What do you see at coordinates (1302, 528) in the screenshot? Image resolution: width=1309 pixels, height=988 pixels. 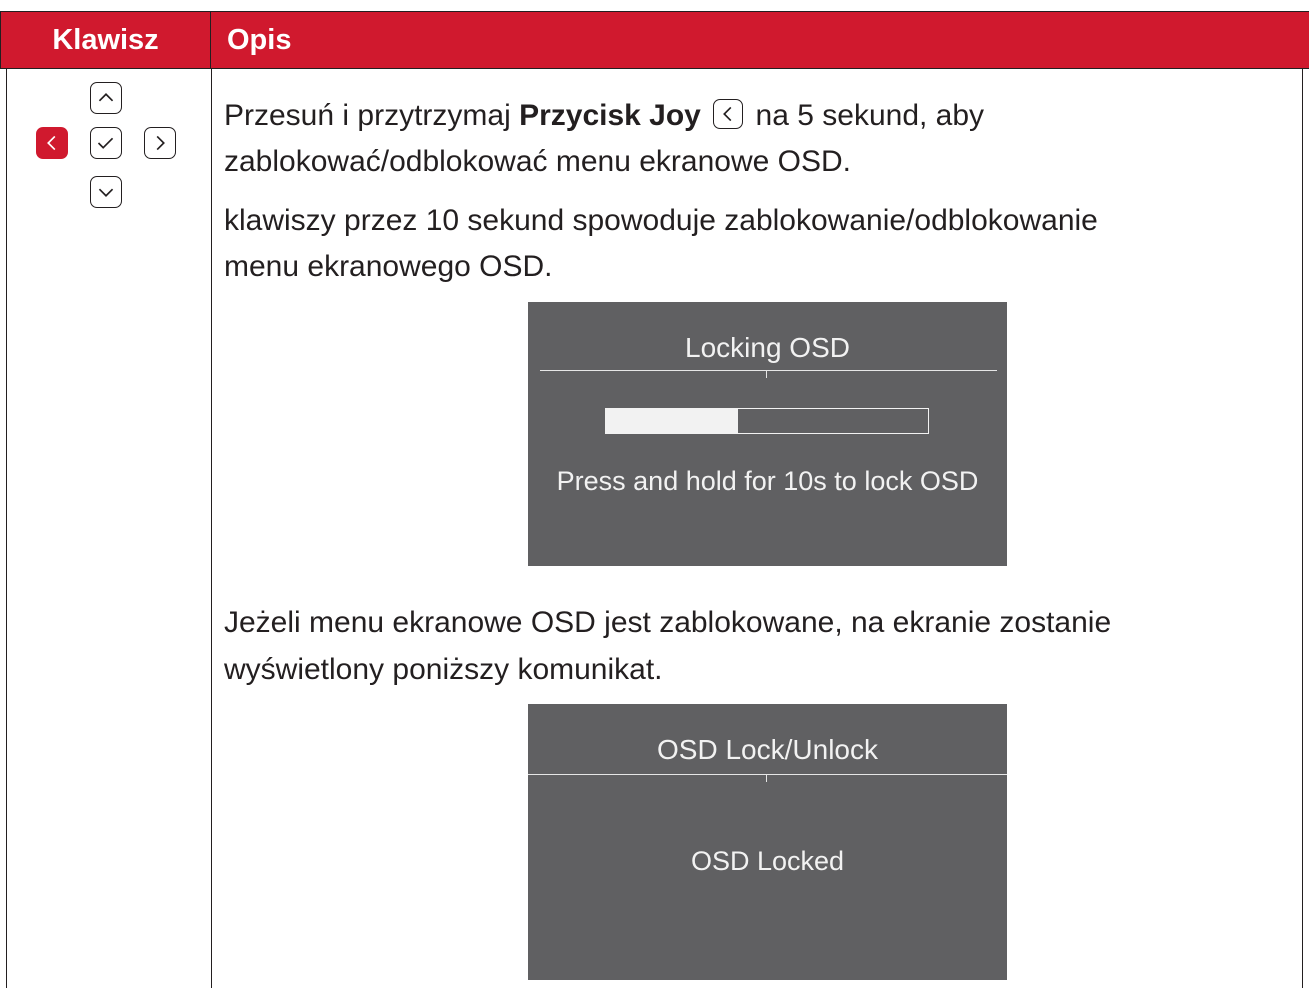 I see `table-border-right` at bounding box center [1302, 528].